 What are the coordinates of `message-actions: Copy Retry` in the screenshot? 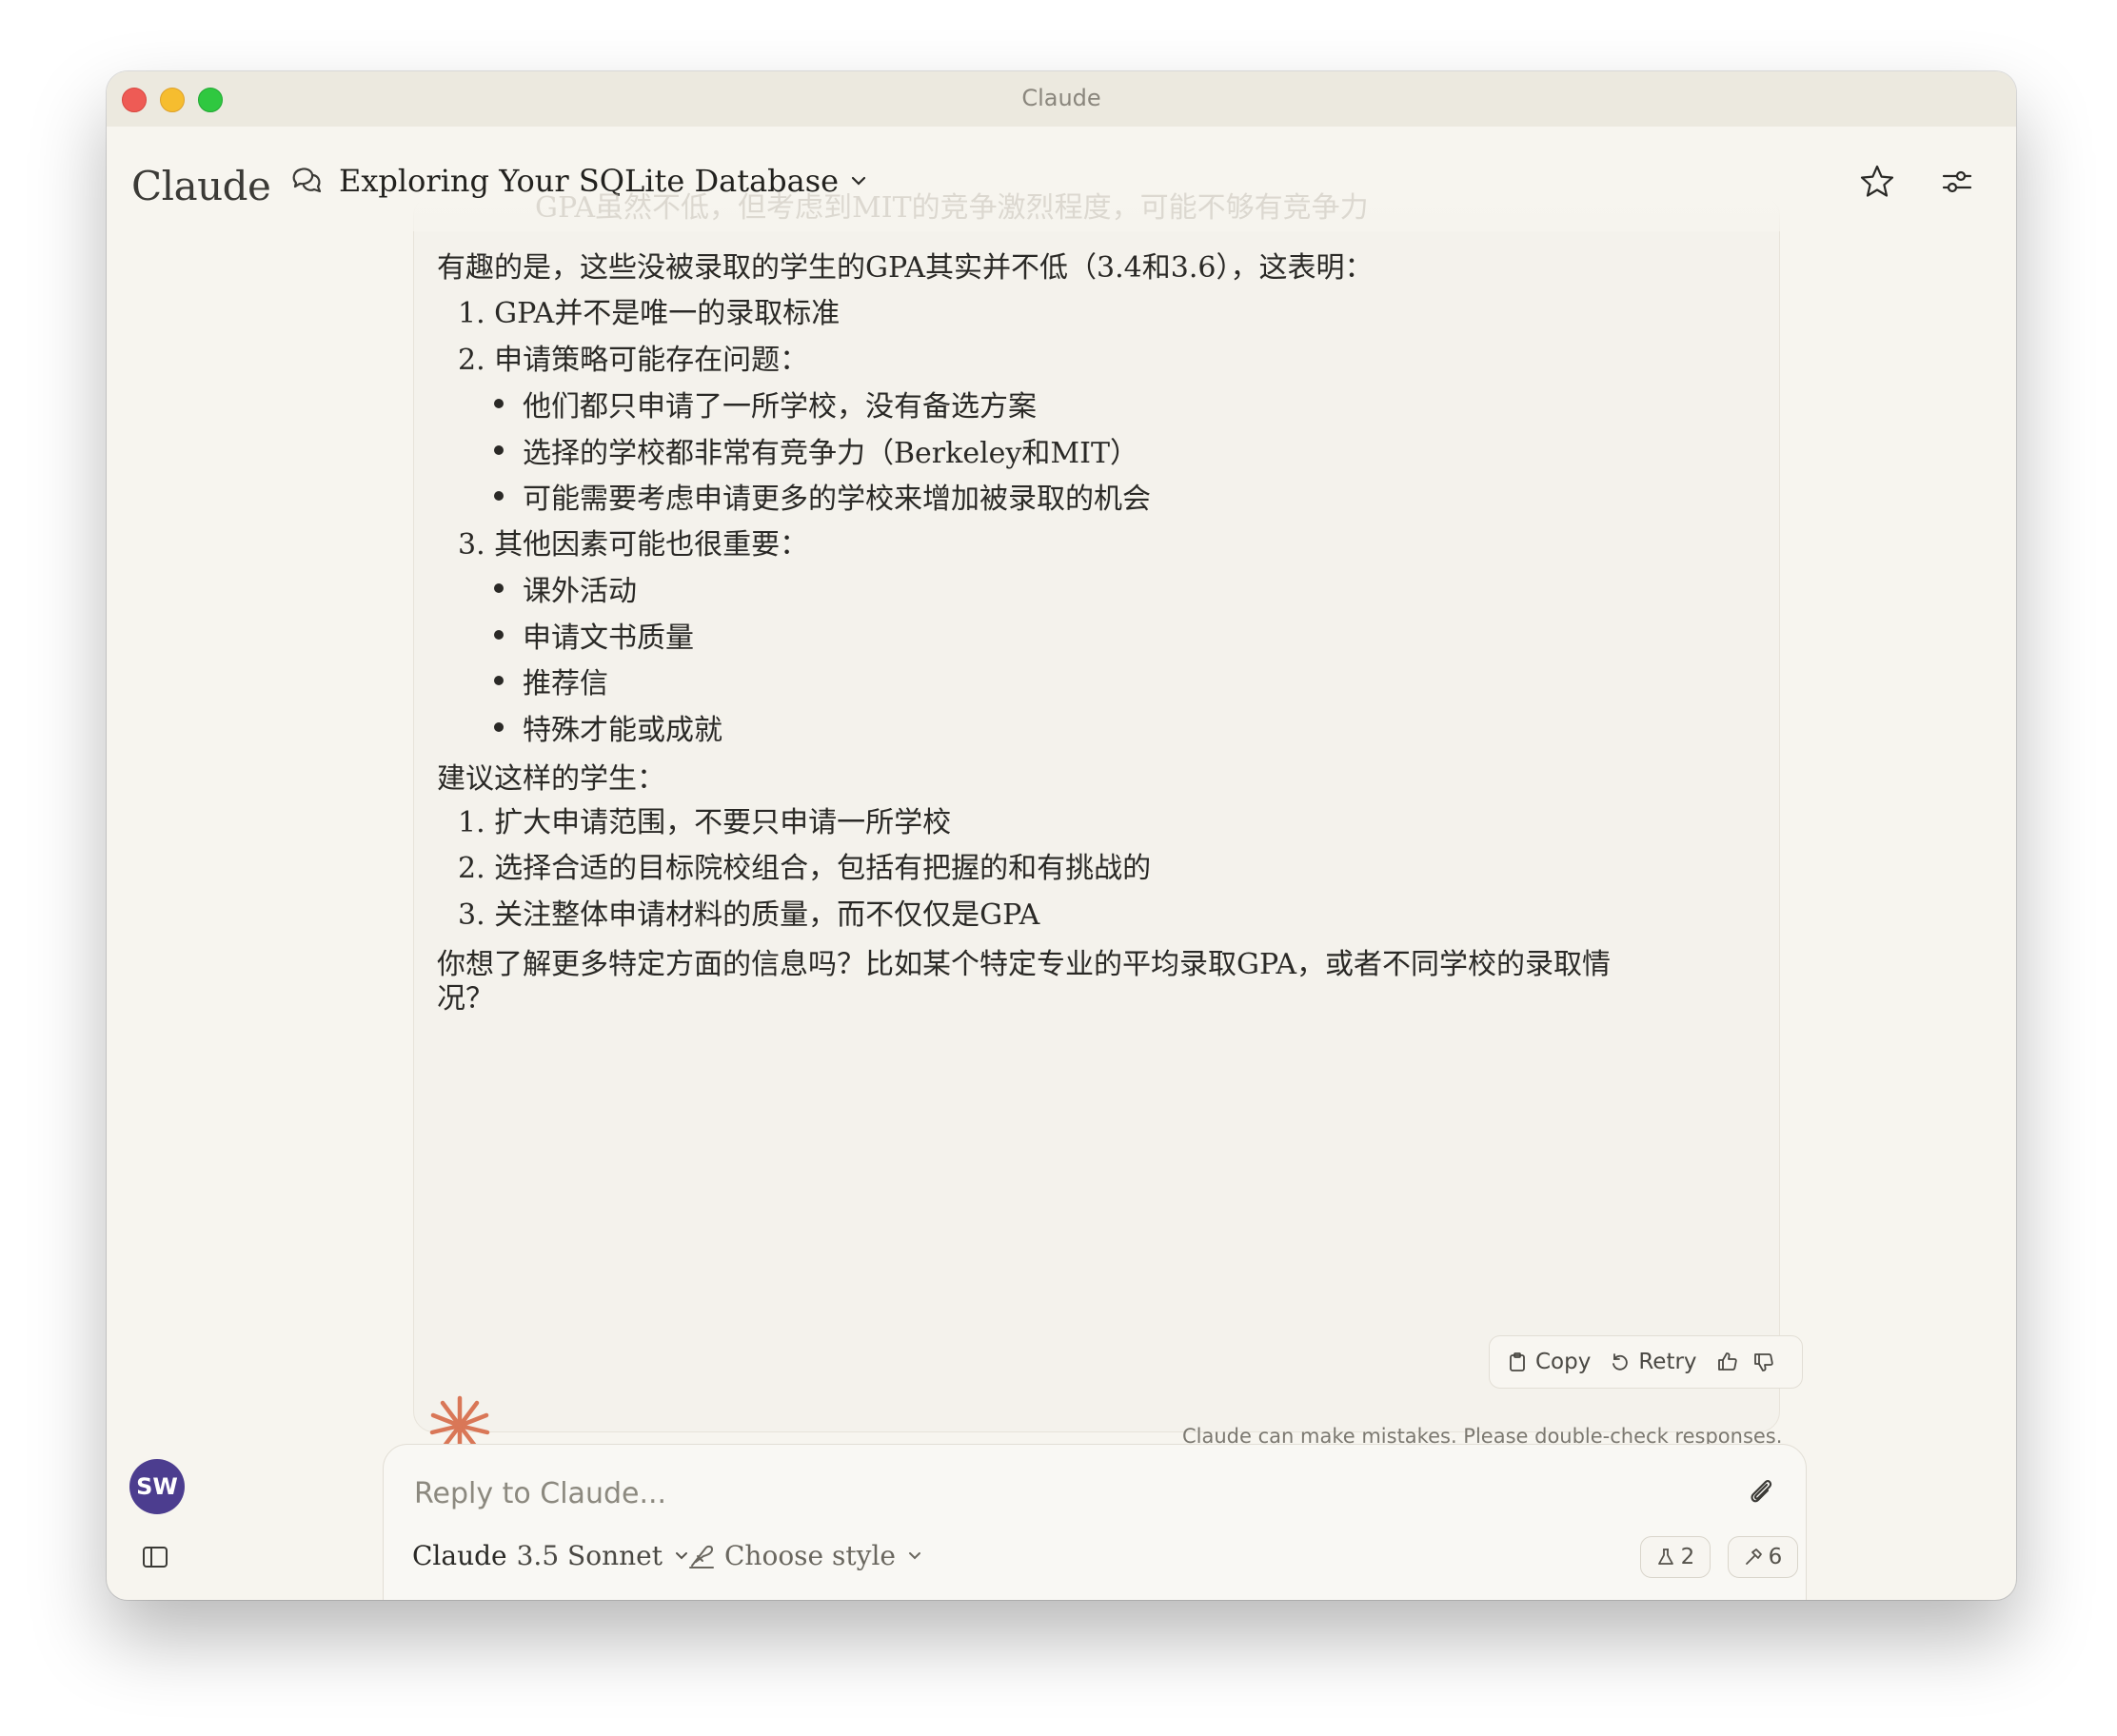 It's located at (1646, 1362).